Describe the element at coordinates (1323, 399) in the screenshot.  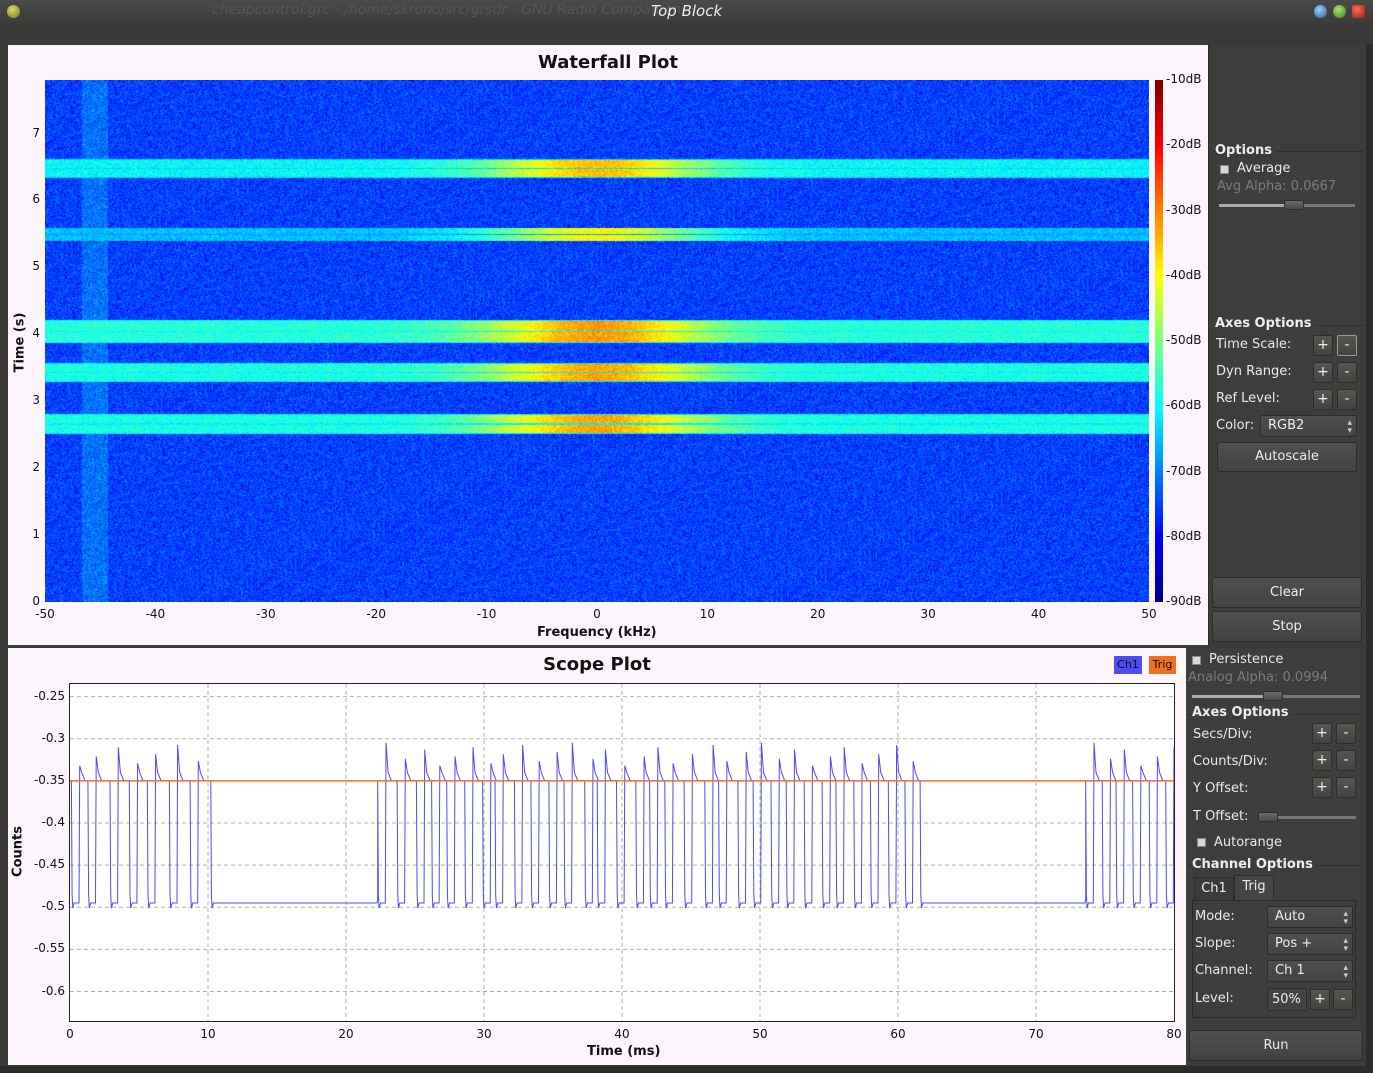
I see `ref-level-plus-button: +` at that location.